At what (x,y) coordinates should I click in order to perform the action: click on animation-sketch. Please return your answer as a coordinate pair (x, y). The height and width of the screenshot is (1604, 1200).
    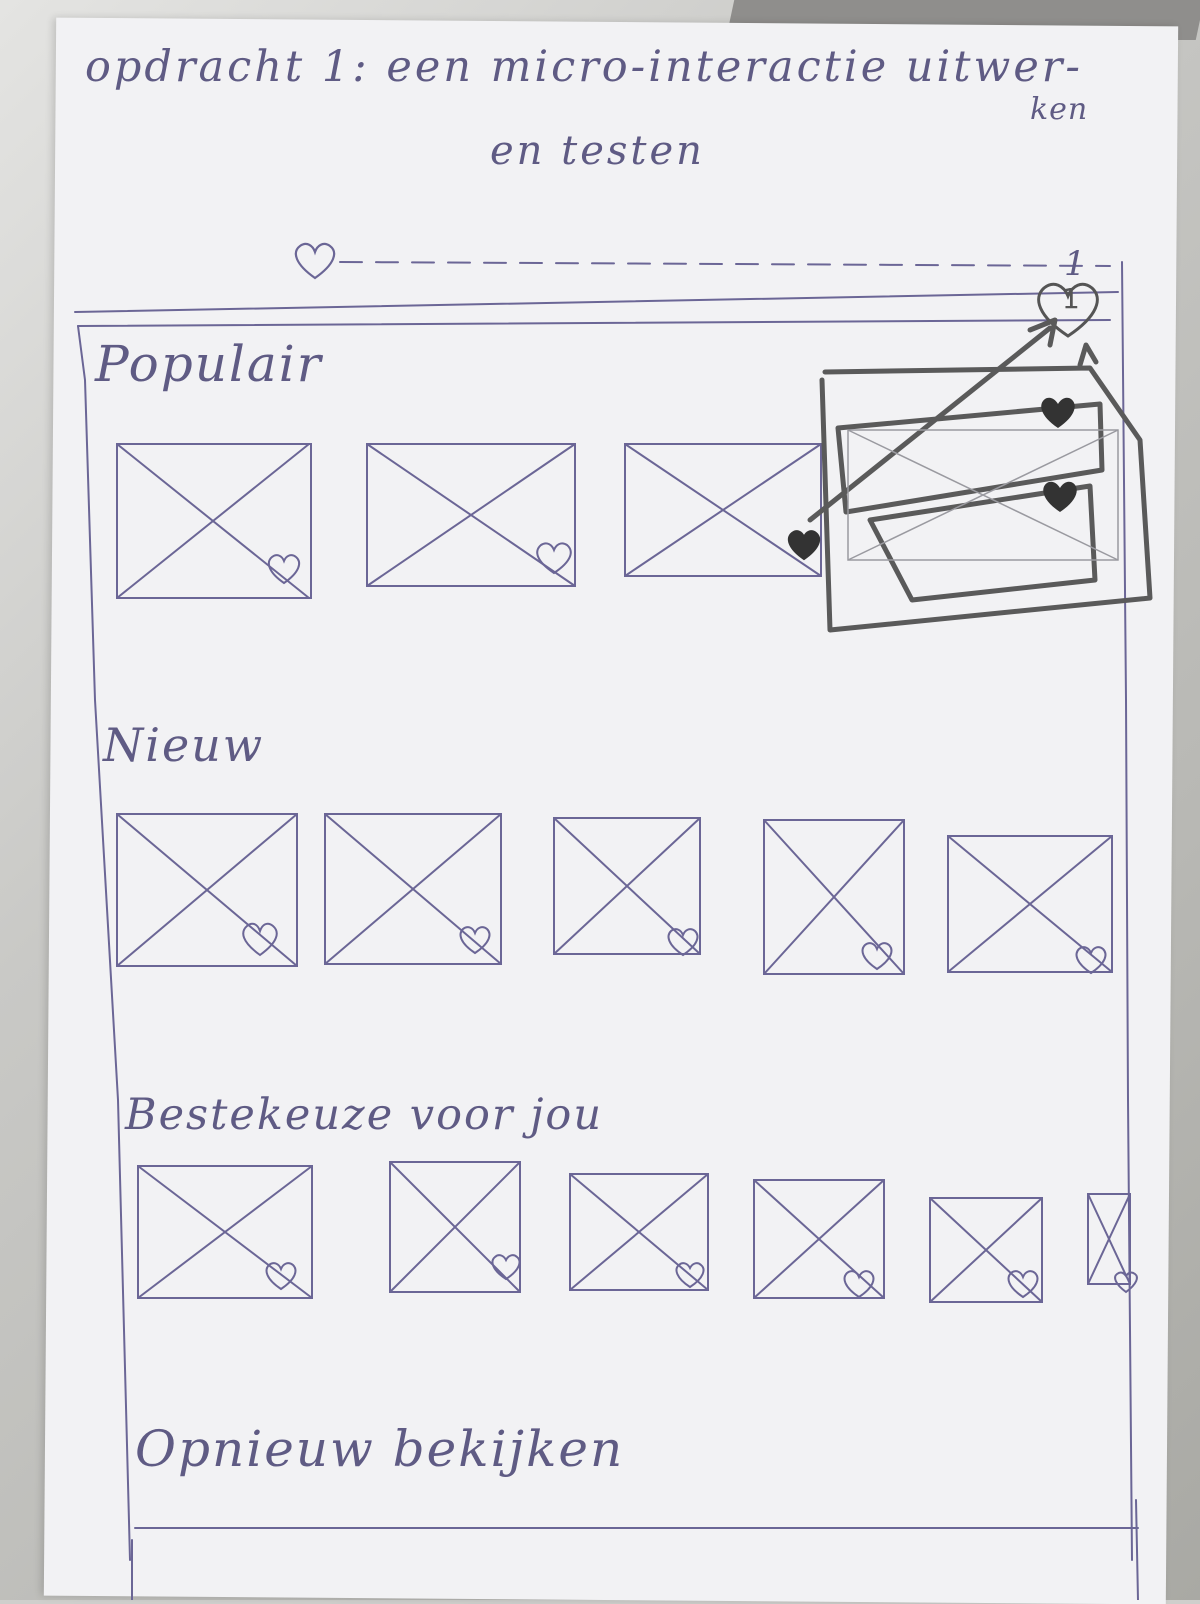
    Looking at the image, I should click on (980, 475).